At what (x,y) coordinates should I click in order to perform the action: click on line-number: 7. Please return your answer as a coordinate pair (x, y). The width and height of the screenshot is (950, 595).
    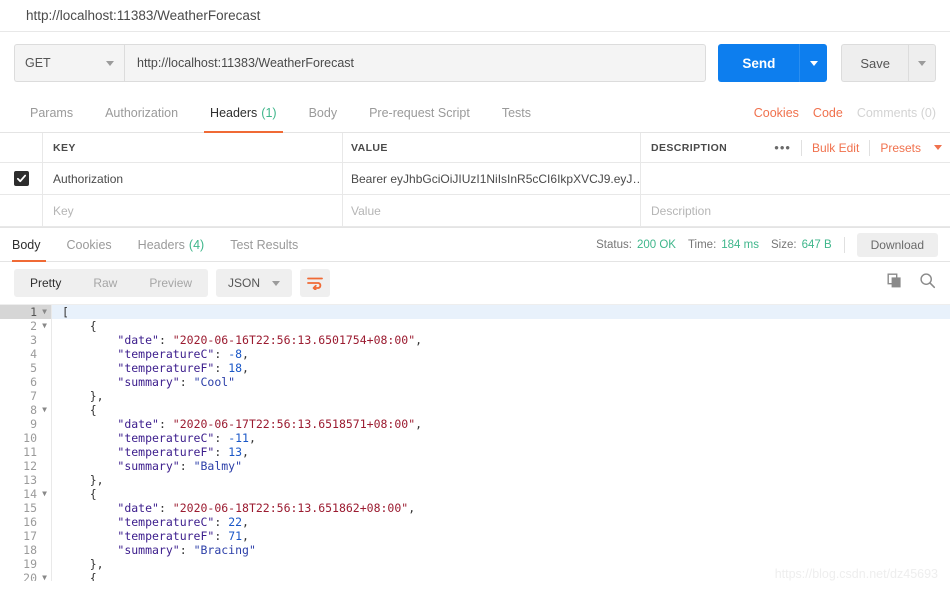
    Looking at the image, I should click on (26, 396).